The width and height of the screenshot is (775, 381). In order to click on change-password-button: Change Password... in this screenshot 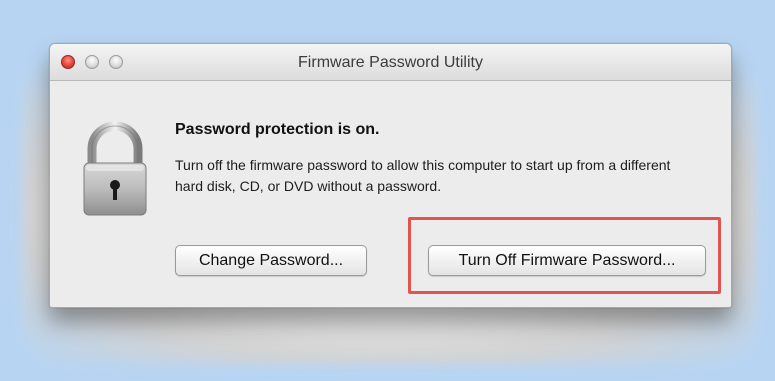, I will do `click(271, 260)`.